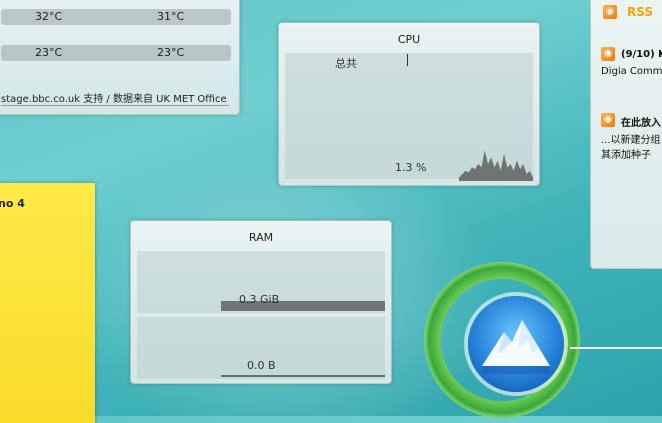  What do you see at coordinates (261, 237) in the screenshot?
I see `ram-title: RAM` at bounding box center [261, 237].